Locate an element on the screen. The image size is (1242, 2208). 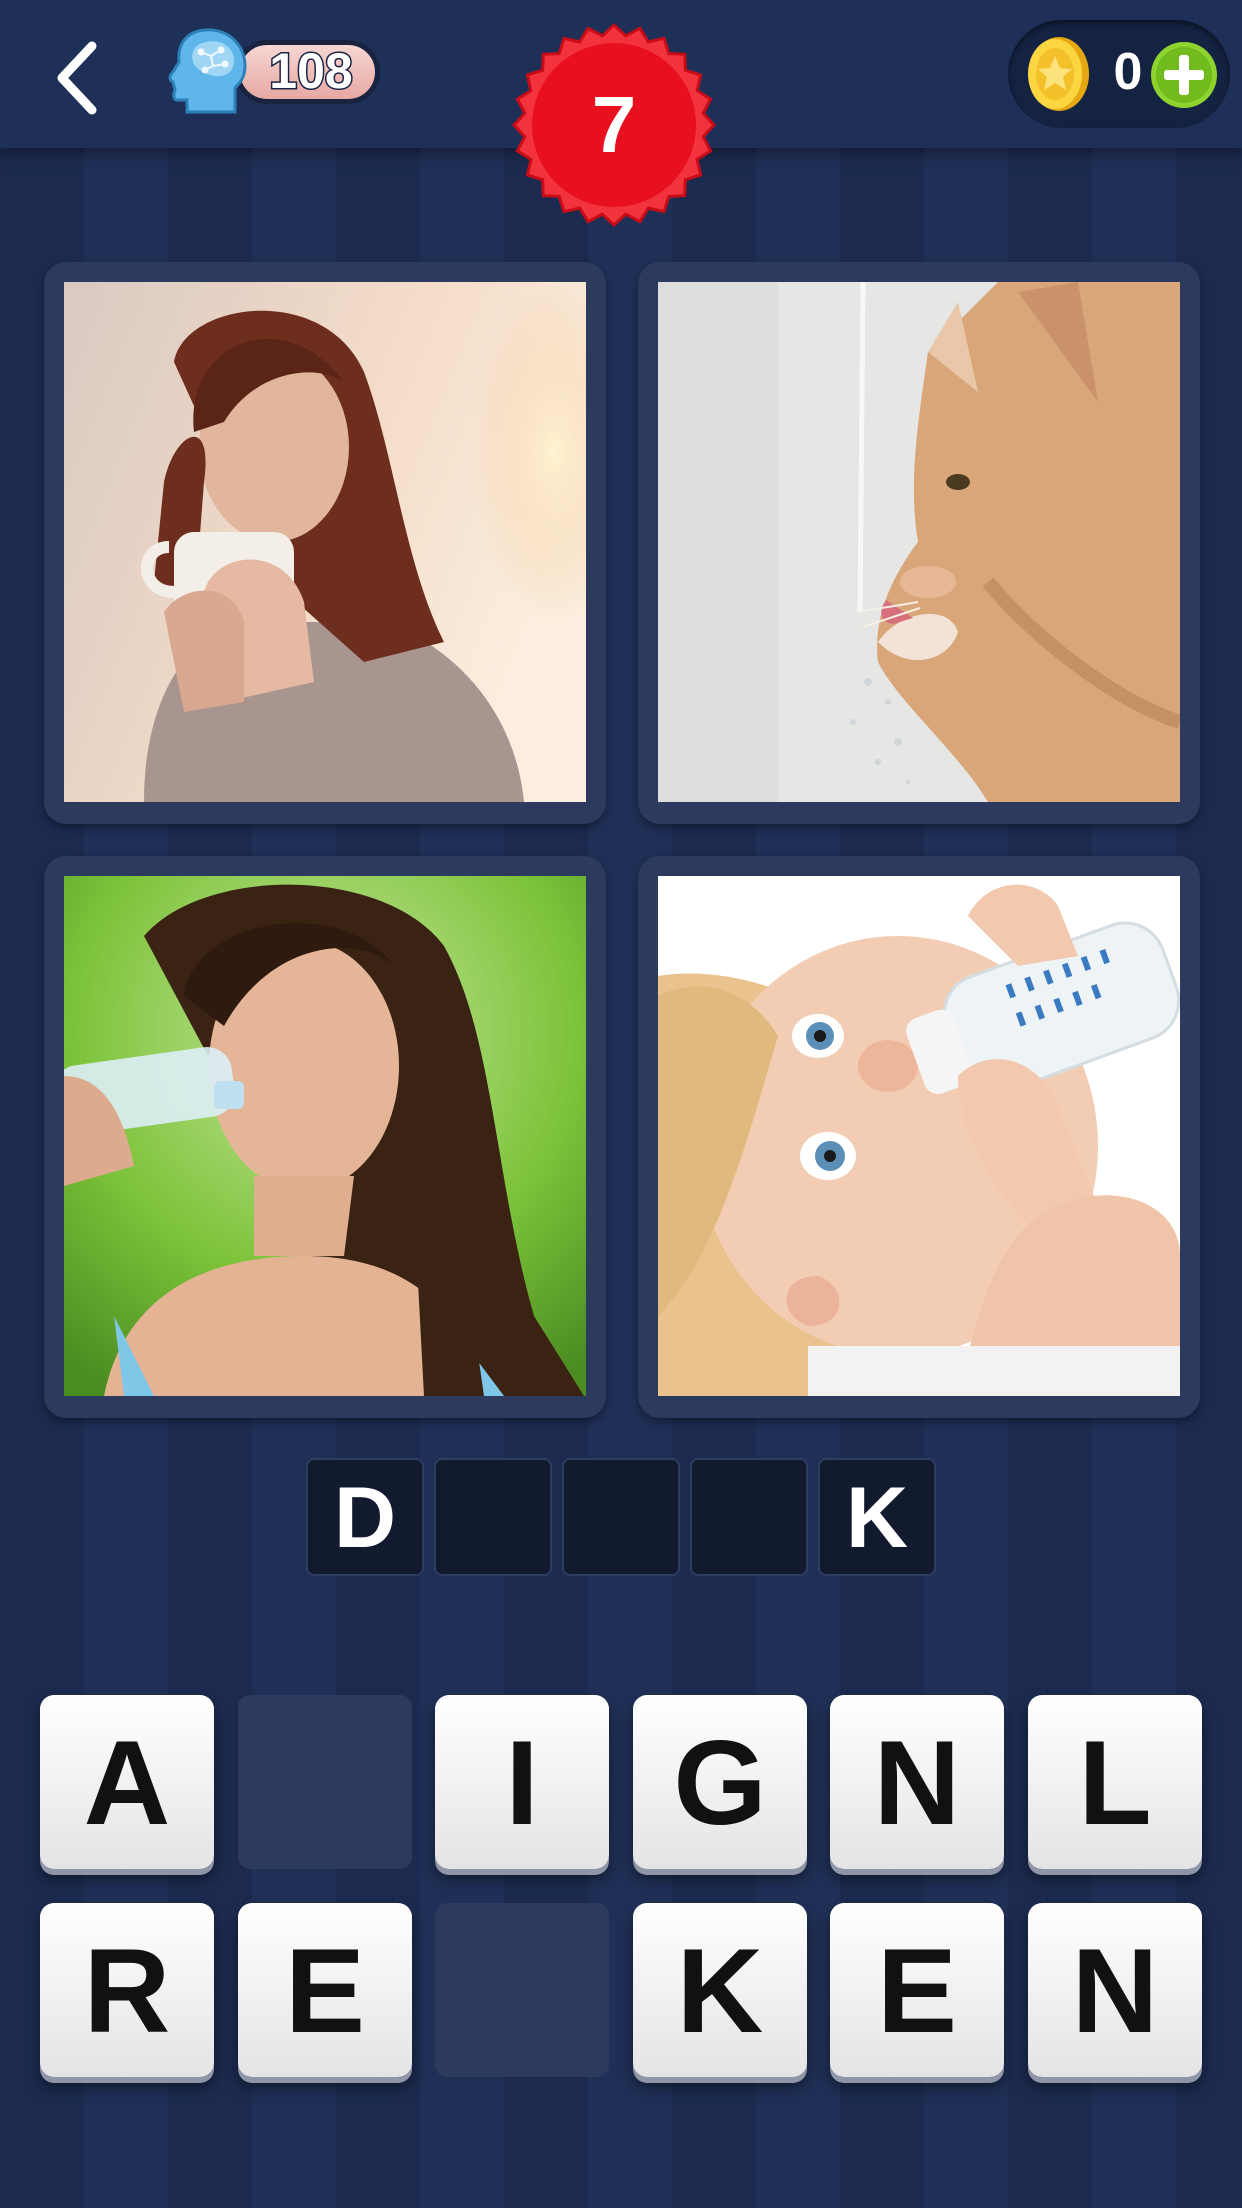
answer-slot: D is located at coordinates (365, 1517).